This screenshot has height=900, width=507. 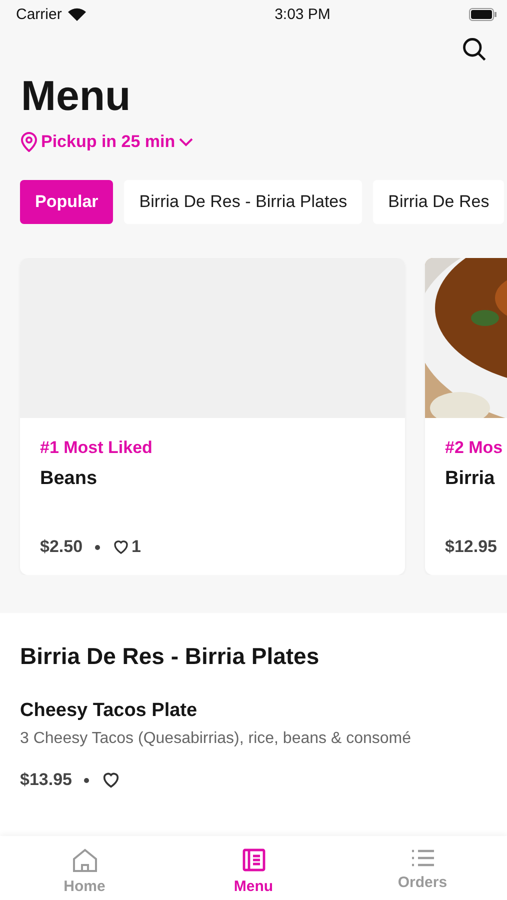 I want to click on rank-label: #1 Most Liked, so click(x=97, y=448).